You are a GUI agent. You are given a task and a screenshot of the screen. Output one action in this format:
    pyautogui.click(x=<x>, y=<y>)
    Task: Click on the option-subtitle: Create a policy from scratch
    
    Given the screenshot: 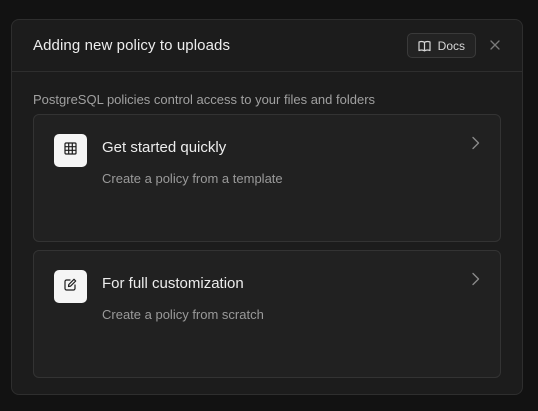 What is the action you would take?
    pyautogui.click(x=183, y=314)
    